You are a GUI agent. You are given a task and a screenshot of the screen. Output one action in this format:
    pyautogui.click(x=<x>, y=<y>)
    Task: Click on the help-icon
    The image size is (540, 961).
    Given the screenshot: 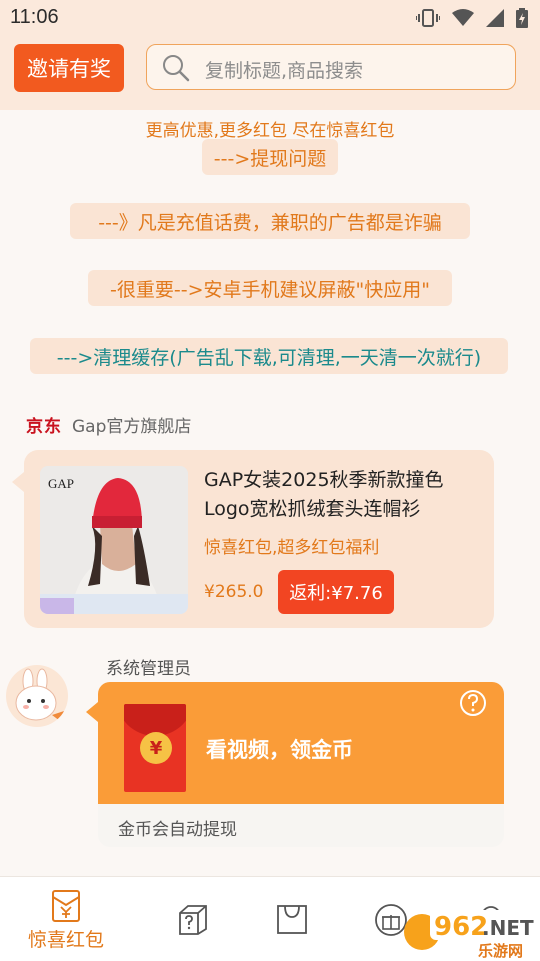 What is the action you would take?
    pyautogui.click(x=473, y=703)
    